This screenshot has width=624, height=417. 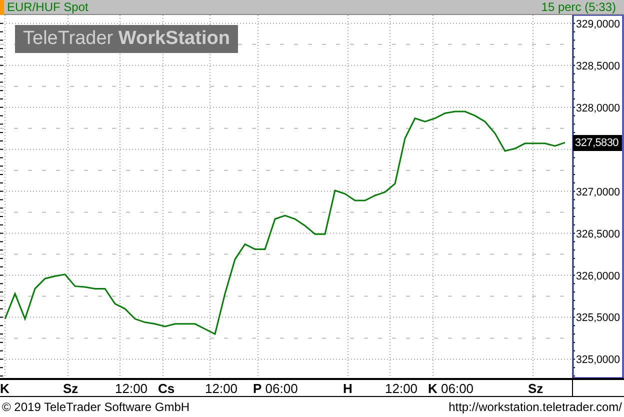 I want to click on time-tick-label: P 06:00, so click(x=275, y=388).